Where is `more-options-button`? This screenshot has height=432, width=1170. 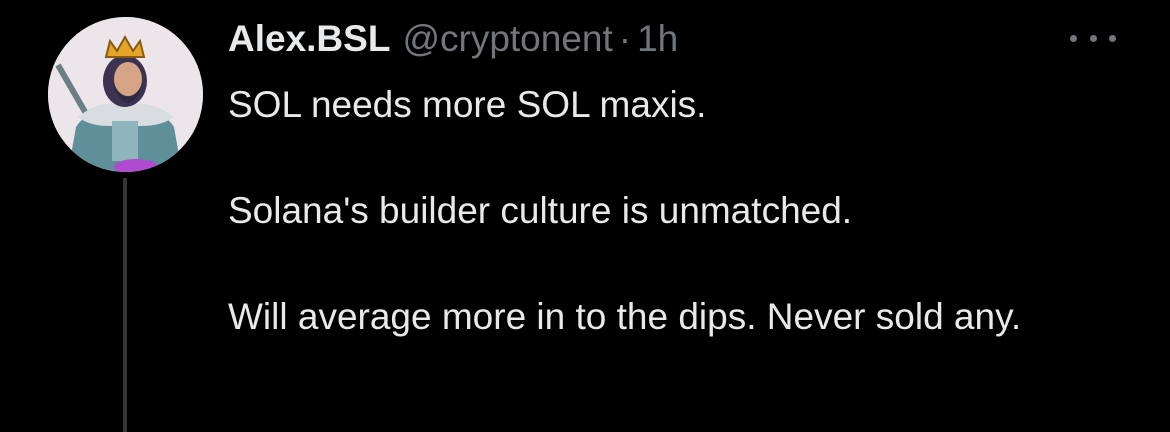 more-options-button is located at coordinates (1093, 38).